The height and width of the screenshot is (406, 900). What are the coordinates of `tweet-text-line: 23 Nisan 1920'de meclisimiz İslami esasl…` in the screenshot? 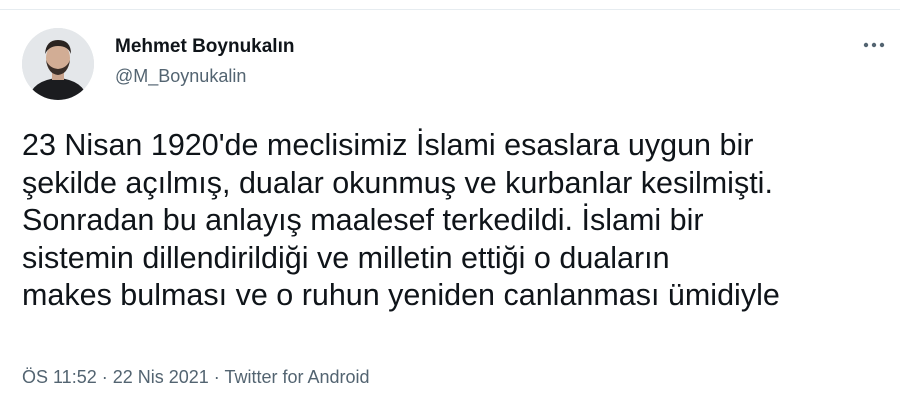 It's located at (388, 145).